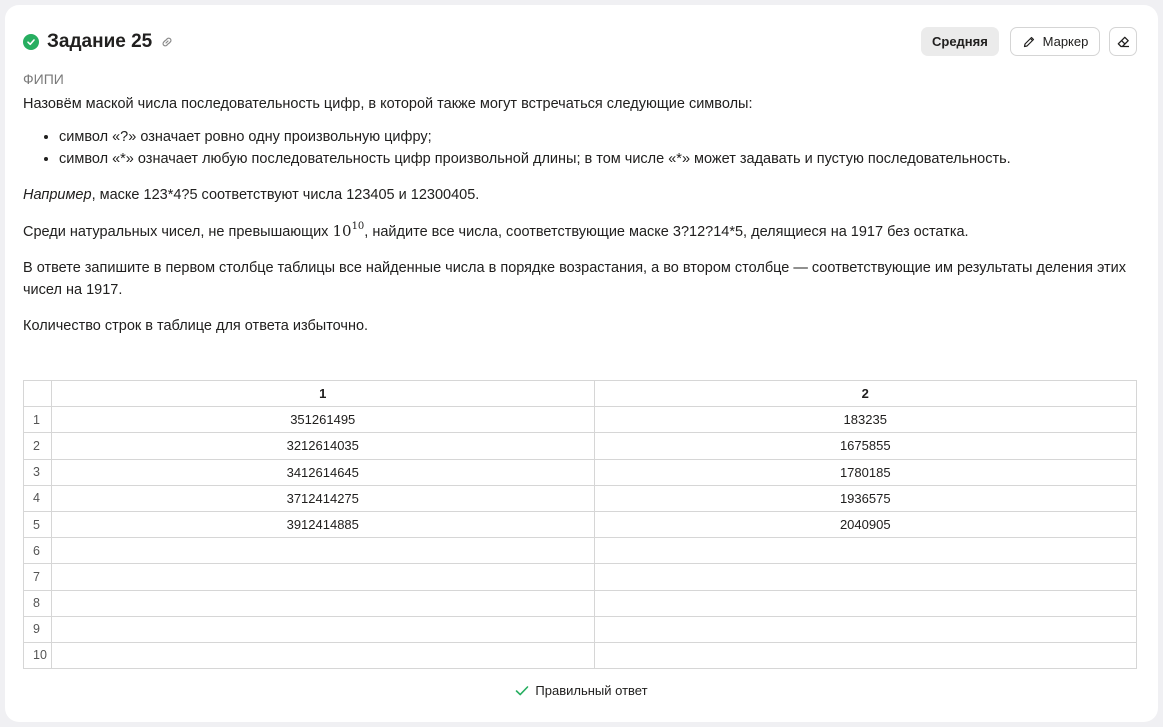 This screenshot has height=727, width=1163. Describe the element at coordinates (865, 420) in the screenshot. I see `answer-cell: 183235` at that location.